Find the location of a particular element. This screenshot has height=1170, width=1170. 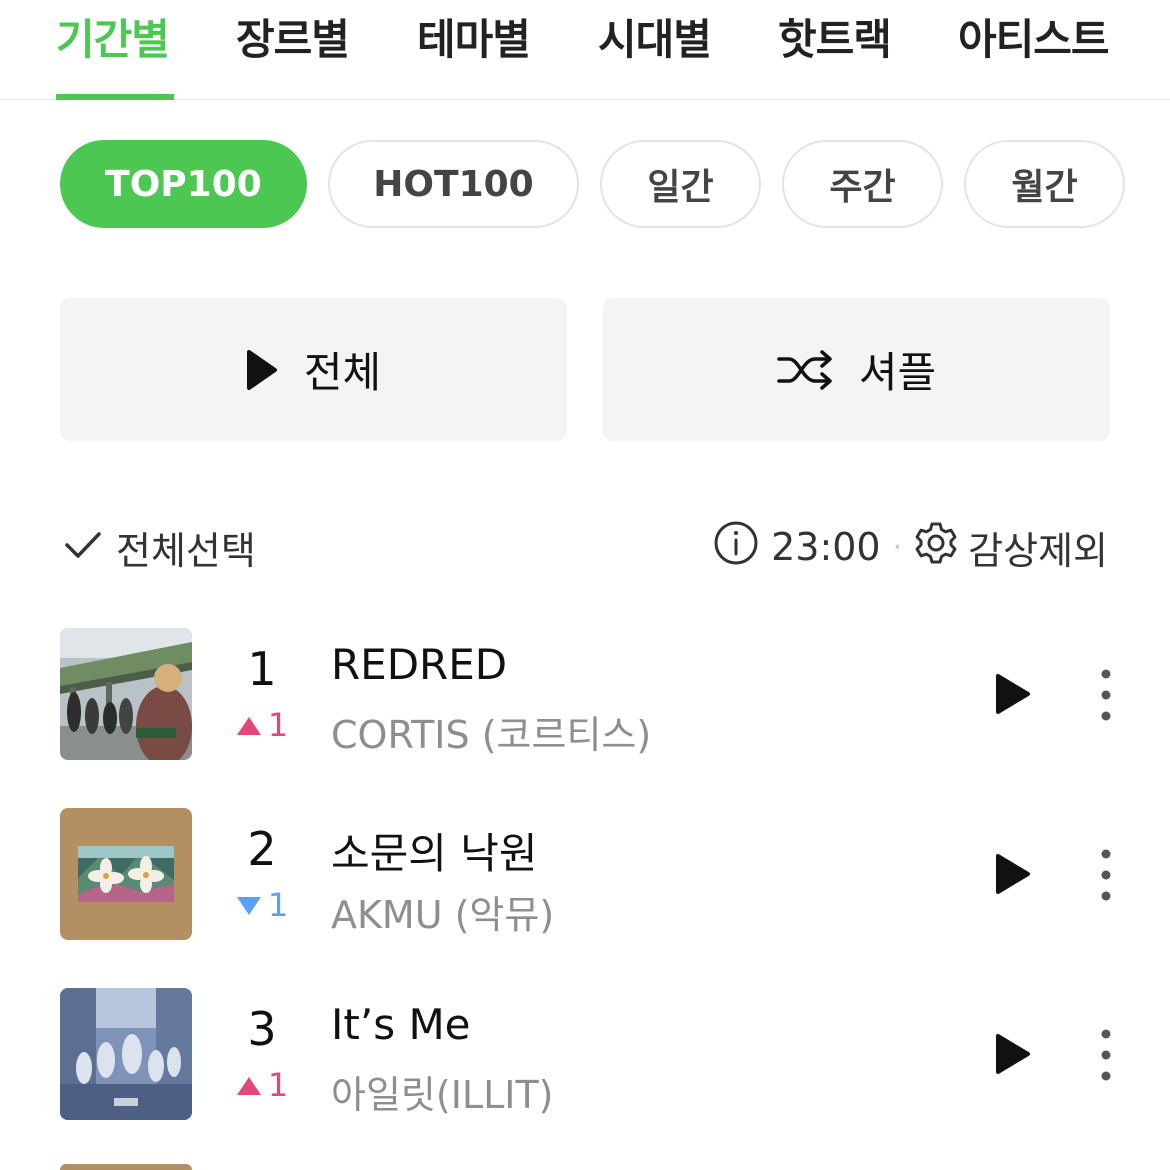

tab-artist: 아티스트 is located at coordinates (1034, 36).